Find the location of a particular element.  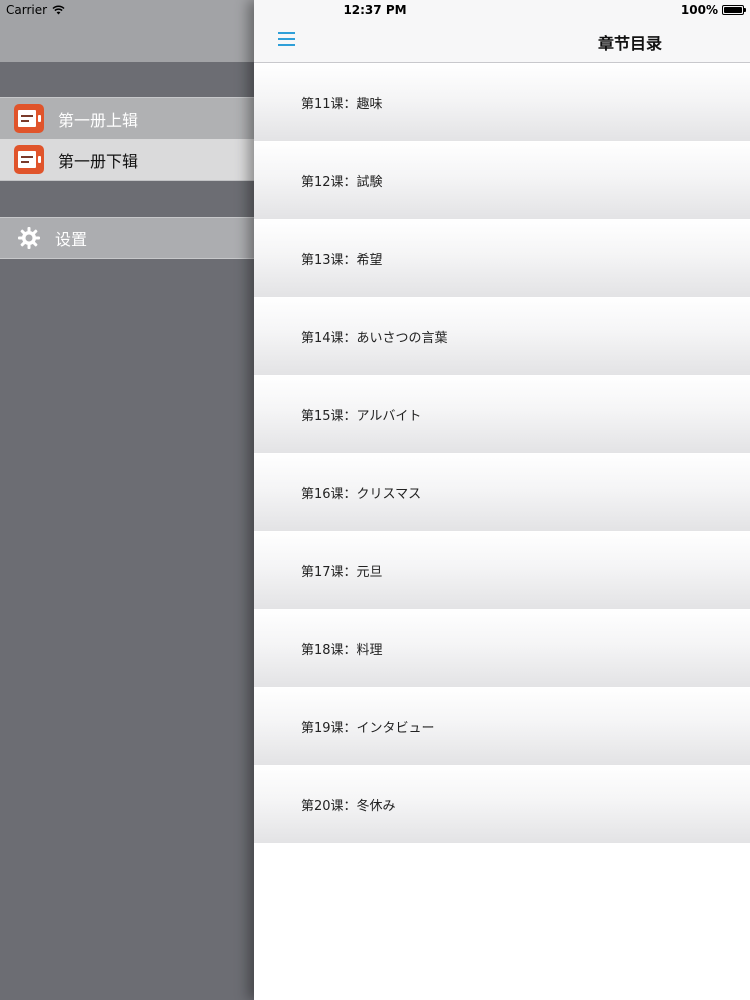

side-menu-item-label: 第一册上辑 is located at coordinates (98, 120).